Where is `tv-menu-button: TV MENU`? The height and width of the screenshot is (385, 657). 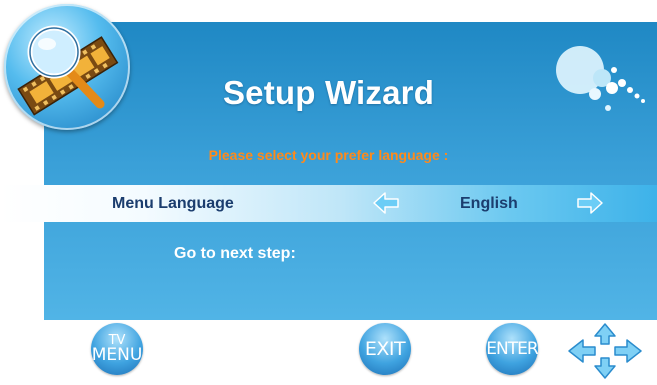
tv-menu-button: TV MENU is located at coordinates (117, 349).